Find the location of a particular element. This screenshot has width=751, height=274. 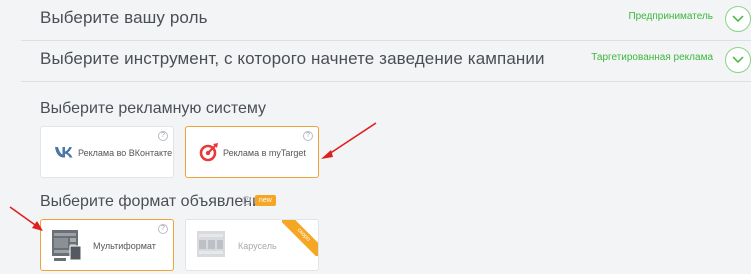

tool-toggle-button is located at coordinates (738, 60).